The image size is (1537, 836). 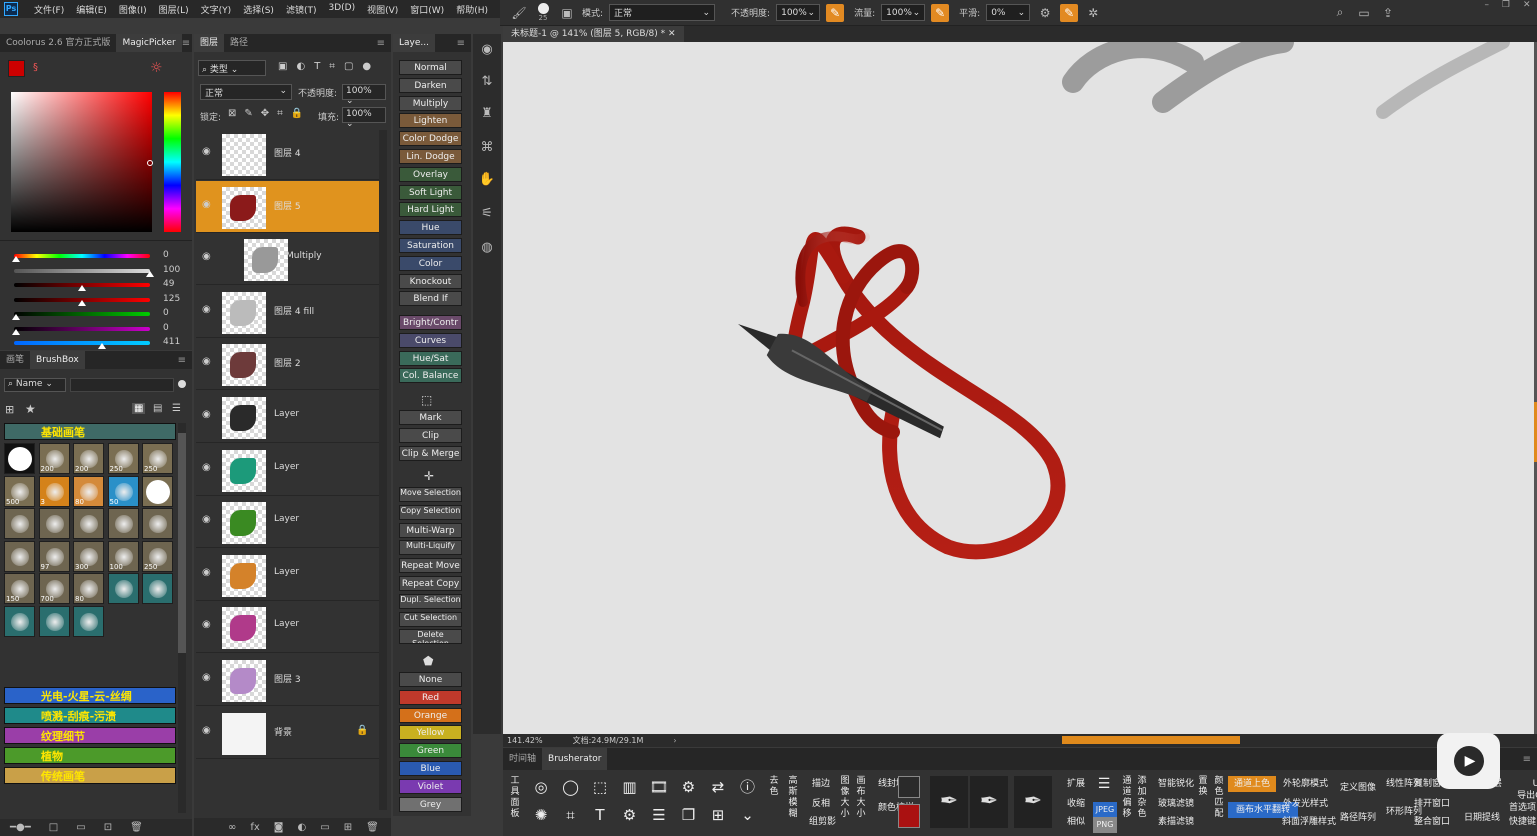 I want to click on brusherator-button: 工具面板, so click(x=515, y=798).